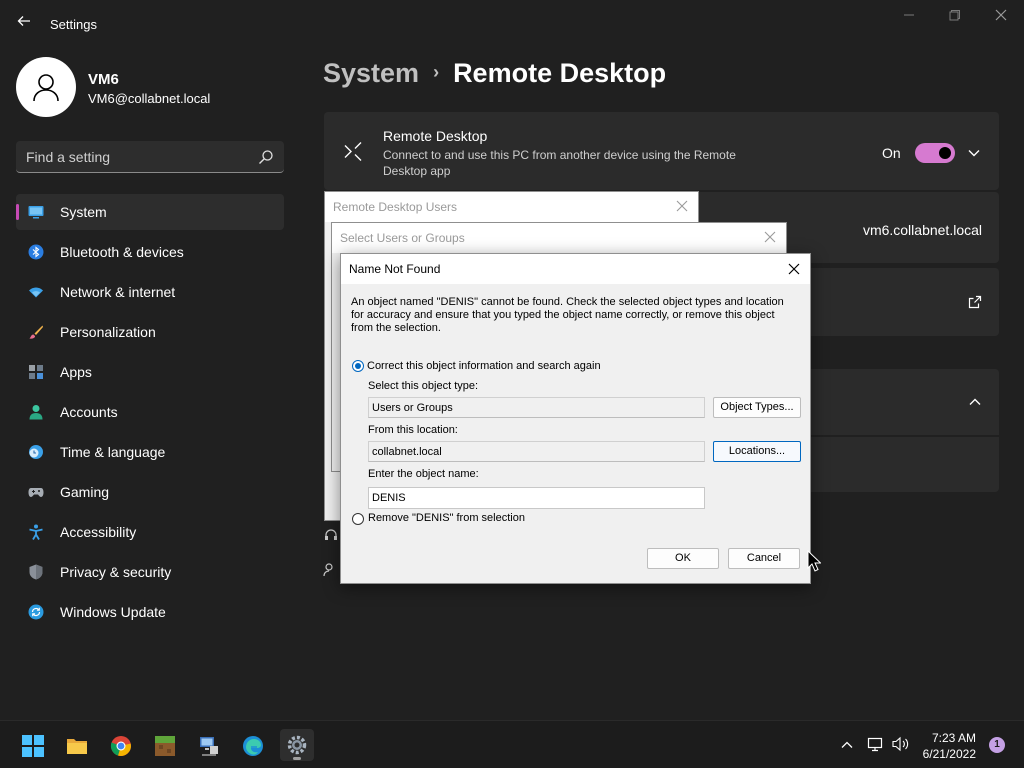 The width and height of the screenshot is (1024, 768). What do you see at coordinates (402, 238) in the screenshot?
I see `dialog-title: Select Users or Groups` at bounding box center [402, 238].